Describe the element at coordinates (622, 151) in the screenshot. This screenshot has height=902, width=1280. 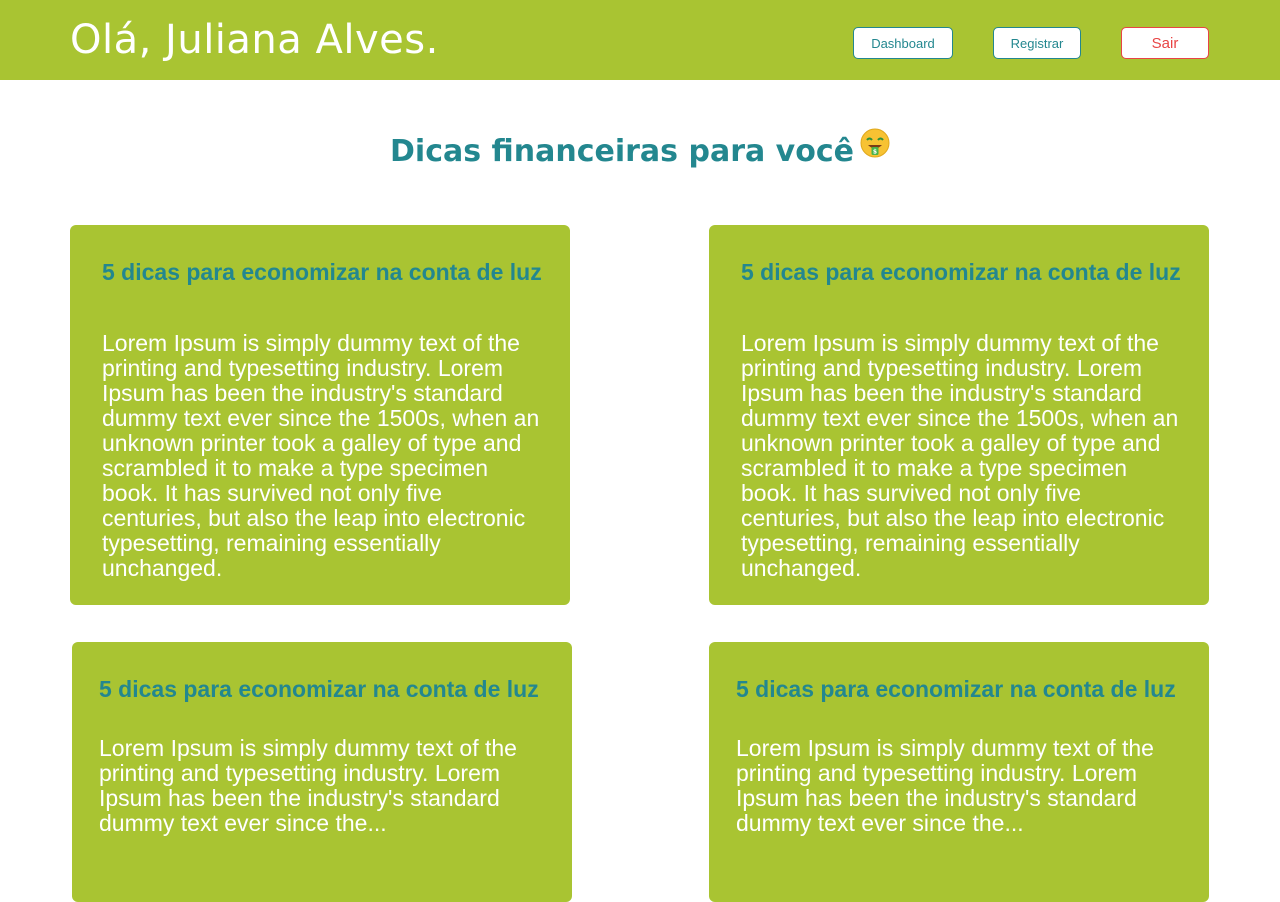
I see `page-title-text: Dicas financeiras para você` at that location.